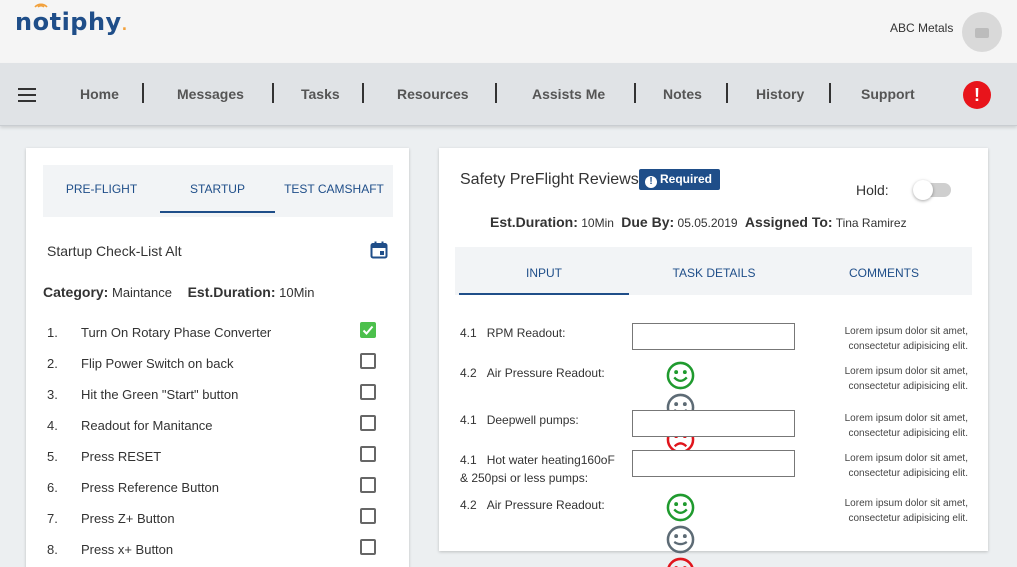 Image resolution: width=1017 pixels, height=567 pixels. I want to click on hold-toggle, so click(932, 190).